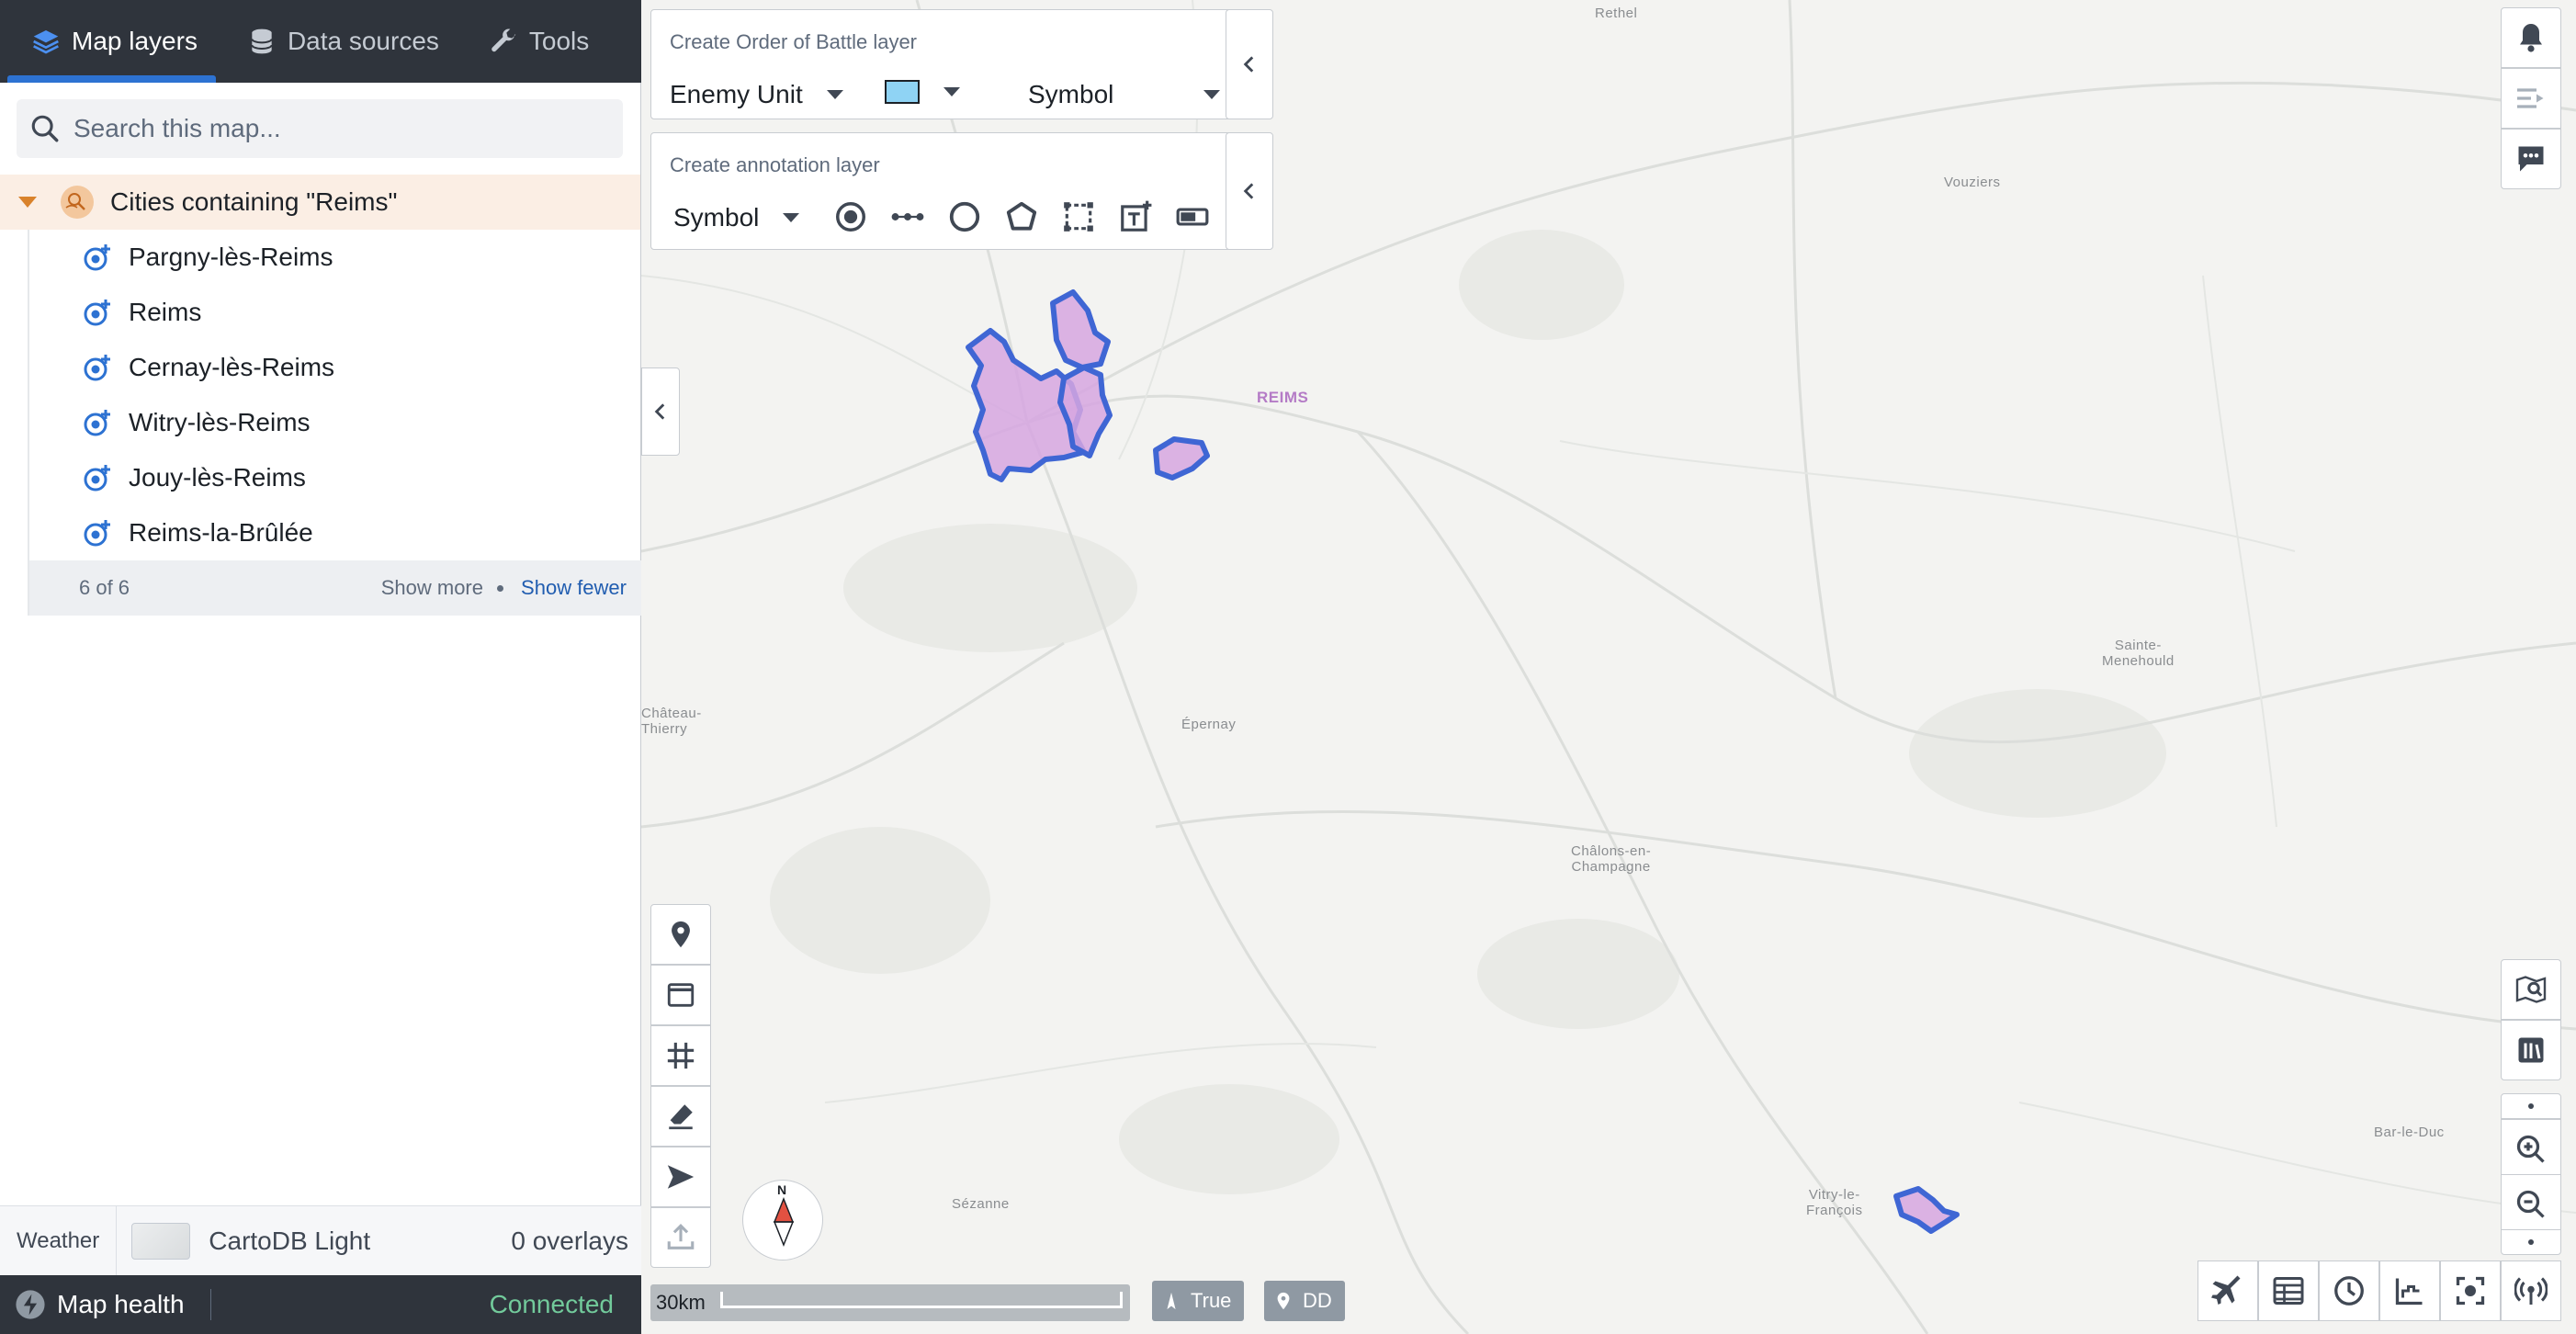  I want to click on live-feed-button, so click(2531, 1291).